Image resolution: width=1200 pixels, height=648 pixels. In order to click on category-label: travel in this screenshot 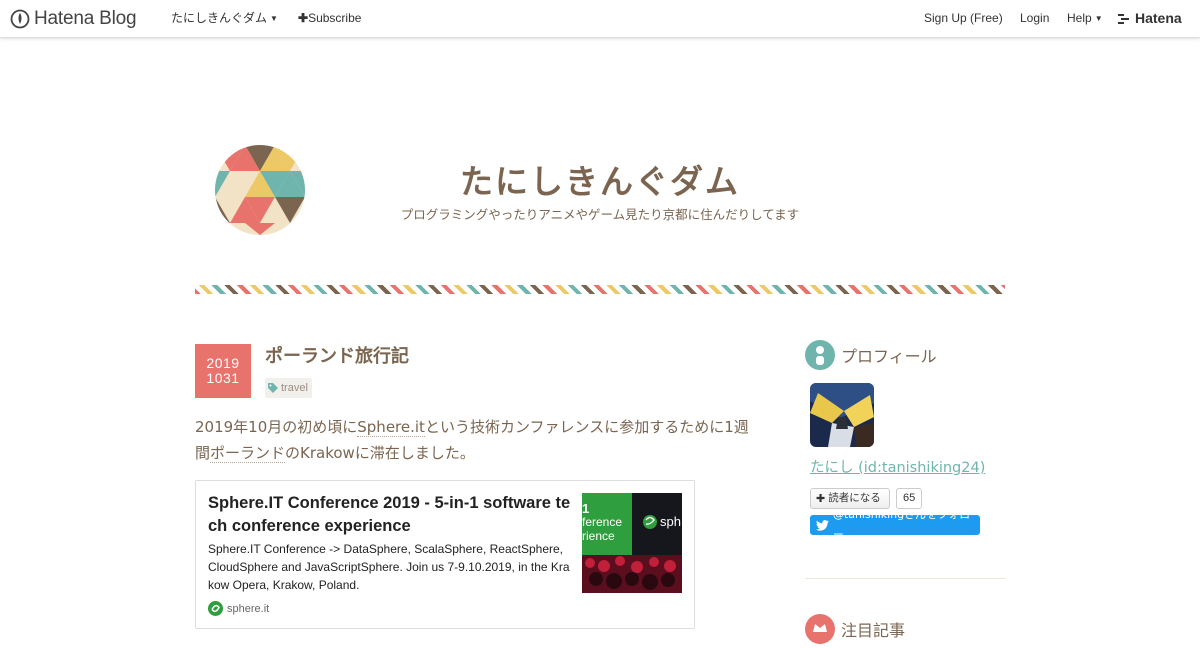, I will do `click(294, 388)`.